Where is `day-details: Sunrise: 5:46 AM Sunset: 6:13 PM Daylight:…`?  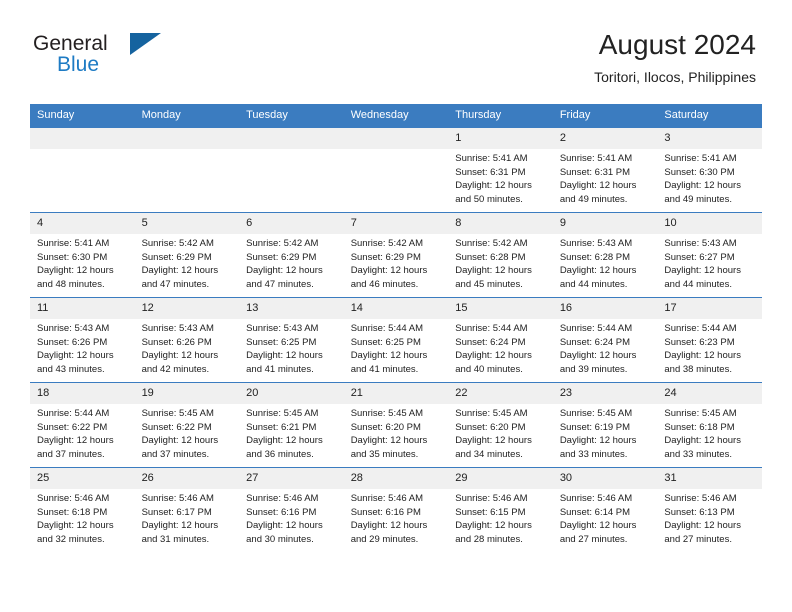
day-details: Sunrise: 5:46 AM Sunset: 6:13 PM Daylight:… is located at coordinates (709, 517).